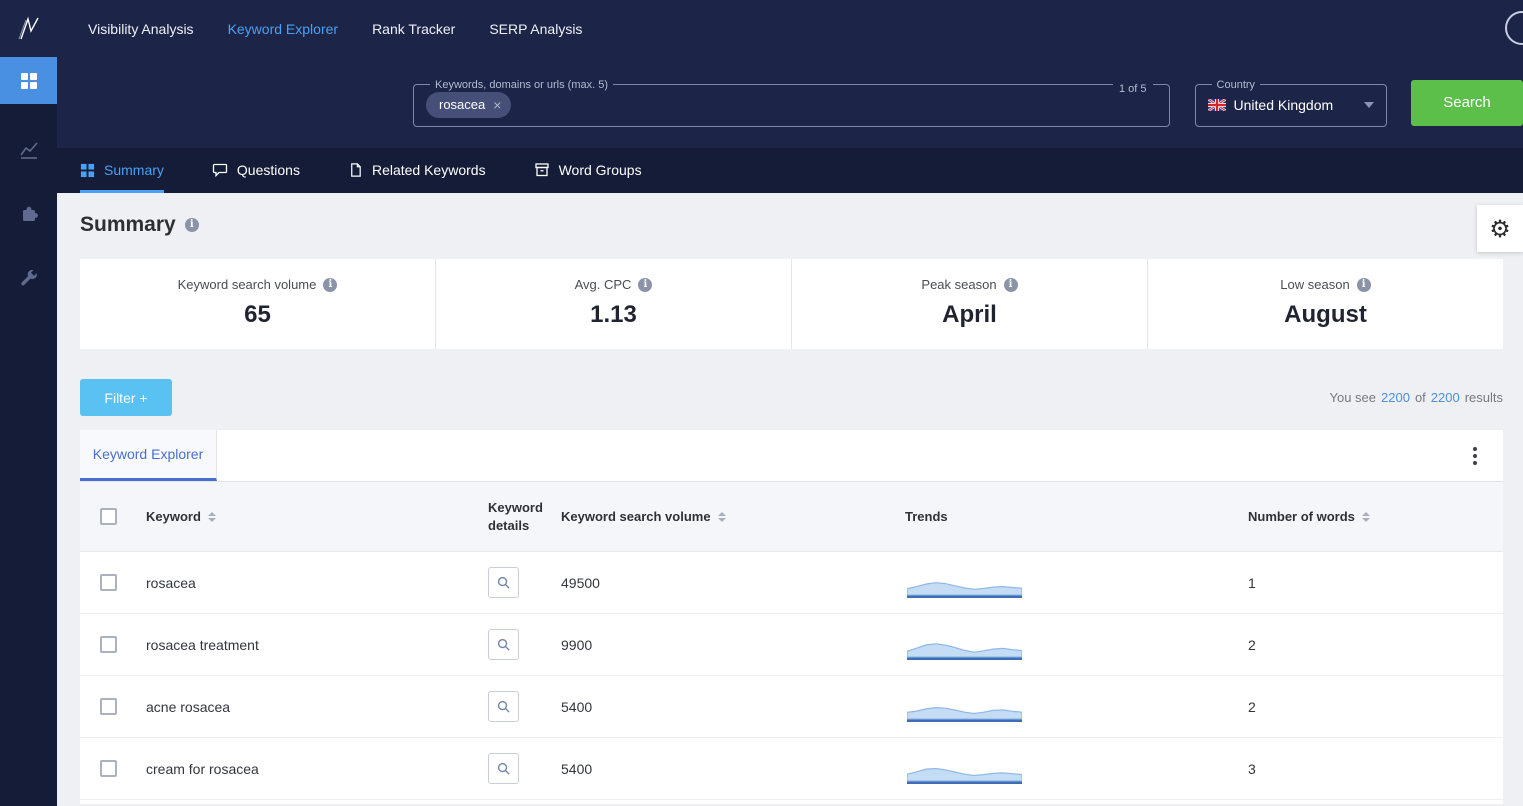  What do you see at coordinates (791, 769) in the screenshot?
I see `table-row: cream for rosacea 5400 3` at bounding box center [791, 769].